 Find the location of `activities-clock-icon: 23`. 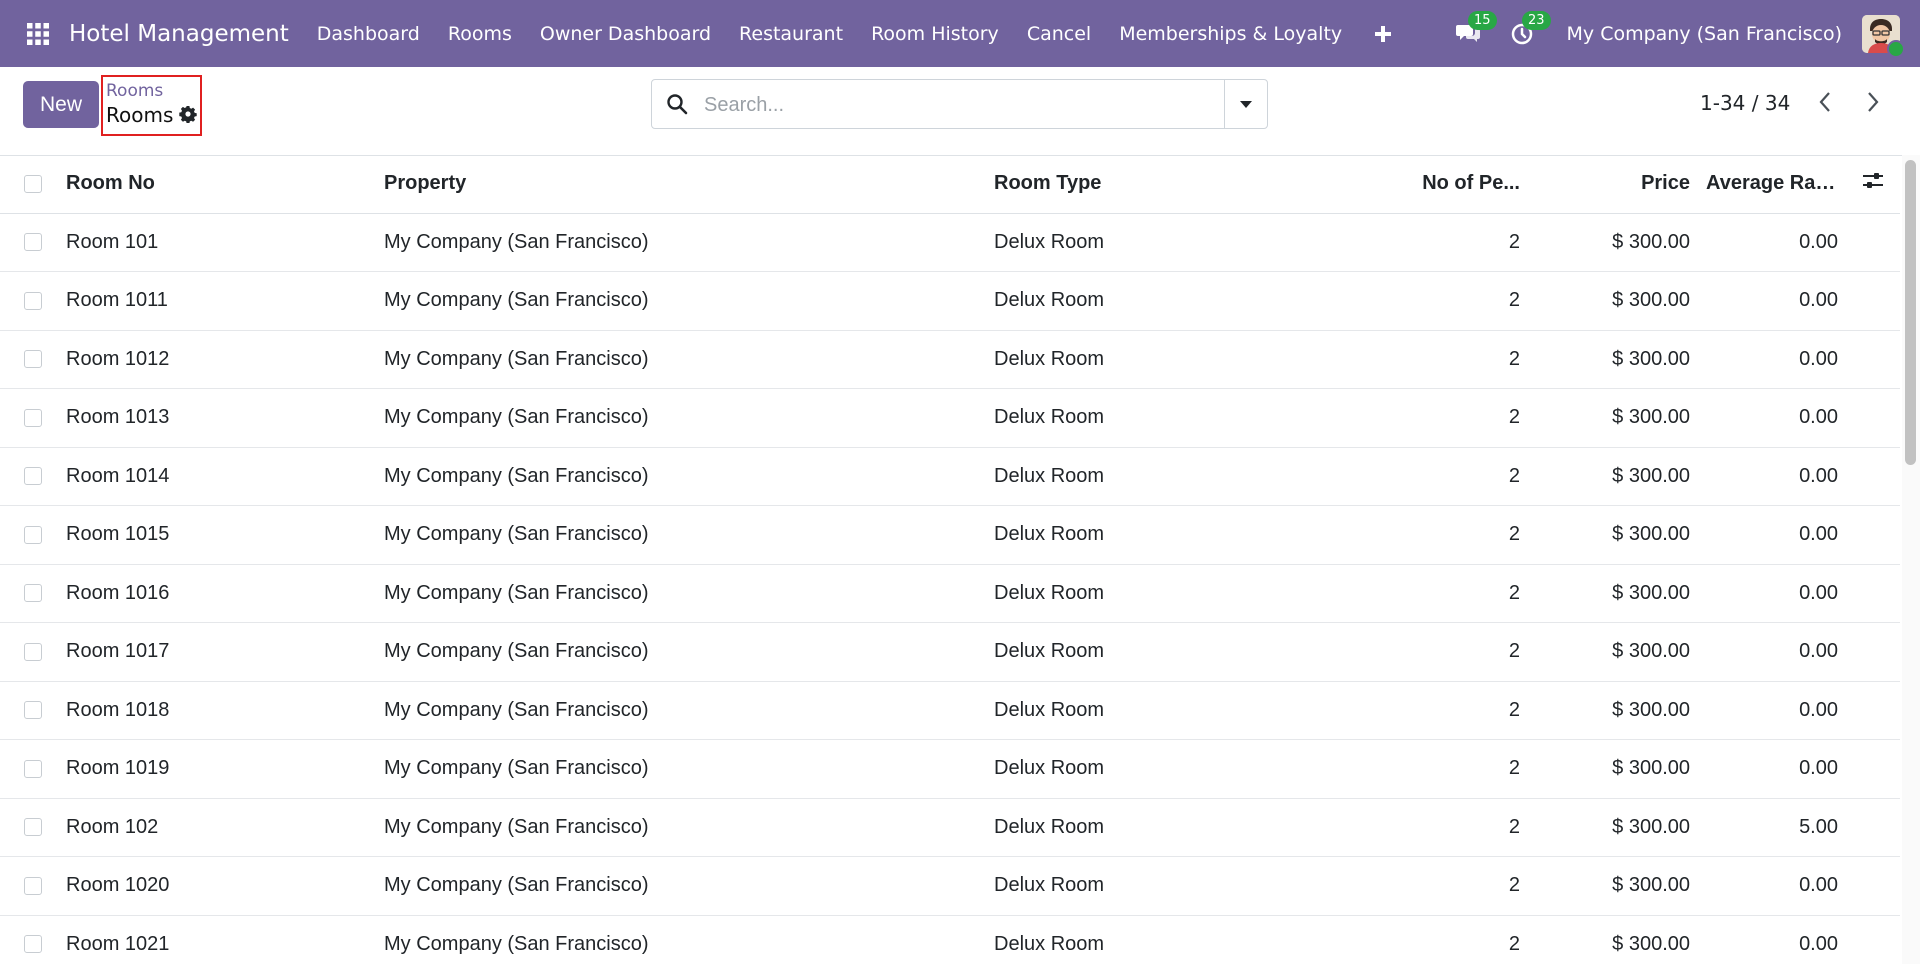

activities-clock-icon: 23 is located at coordinates (1528, 30).